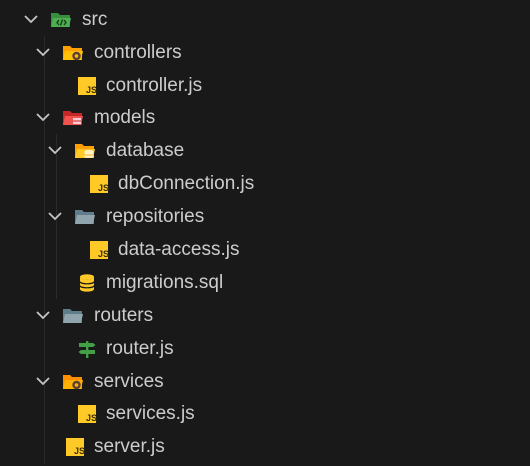 This screenshot has height=466, width=530. I want to click on tree-item-database-folder: database, so click(265, 150).